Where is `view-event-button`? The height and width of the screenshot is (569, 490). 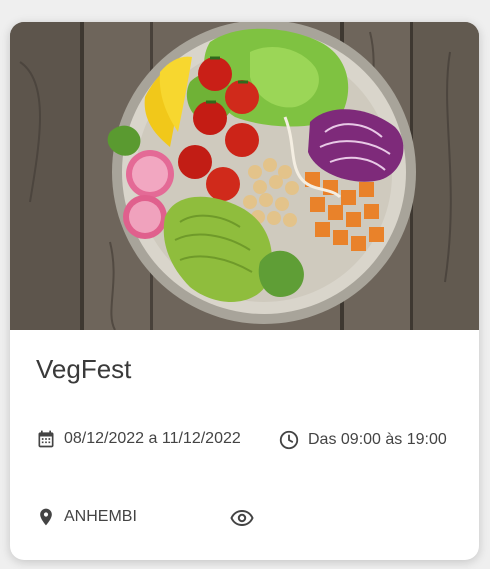
view-event-button is located at coordinates (242, 518).